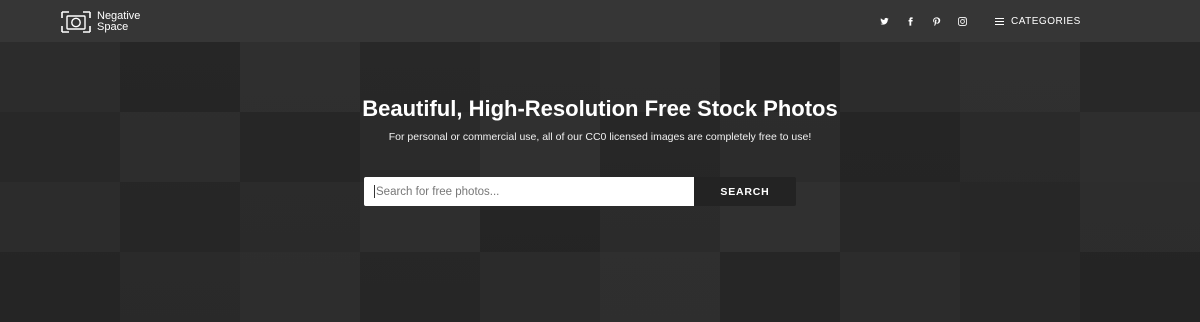 Image resolution: width=1200 pixels, height=322 pixels. I want to click on instagram-link, so click(962, 21).